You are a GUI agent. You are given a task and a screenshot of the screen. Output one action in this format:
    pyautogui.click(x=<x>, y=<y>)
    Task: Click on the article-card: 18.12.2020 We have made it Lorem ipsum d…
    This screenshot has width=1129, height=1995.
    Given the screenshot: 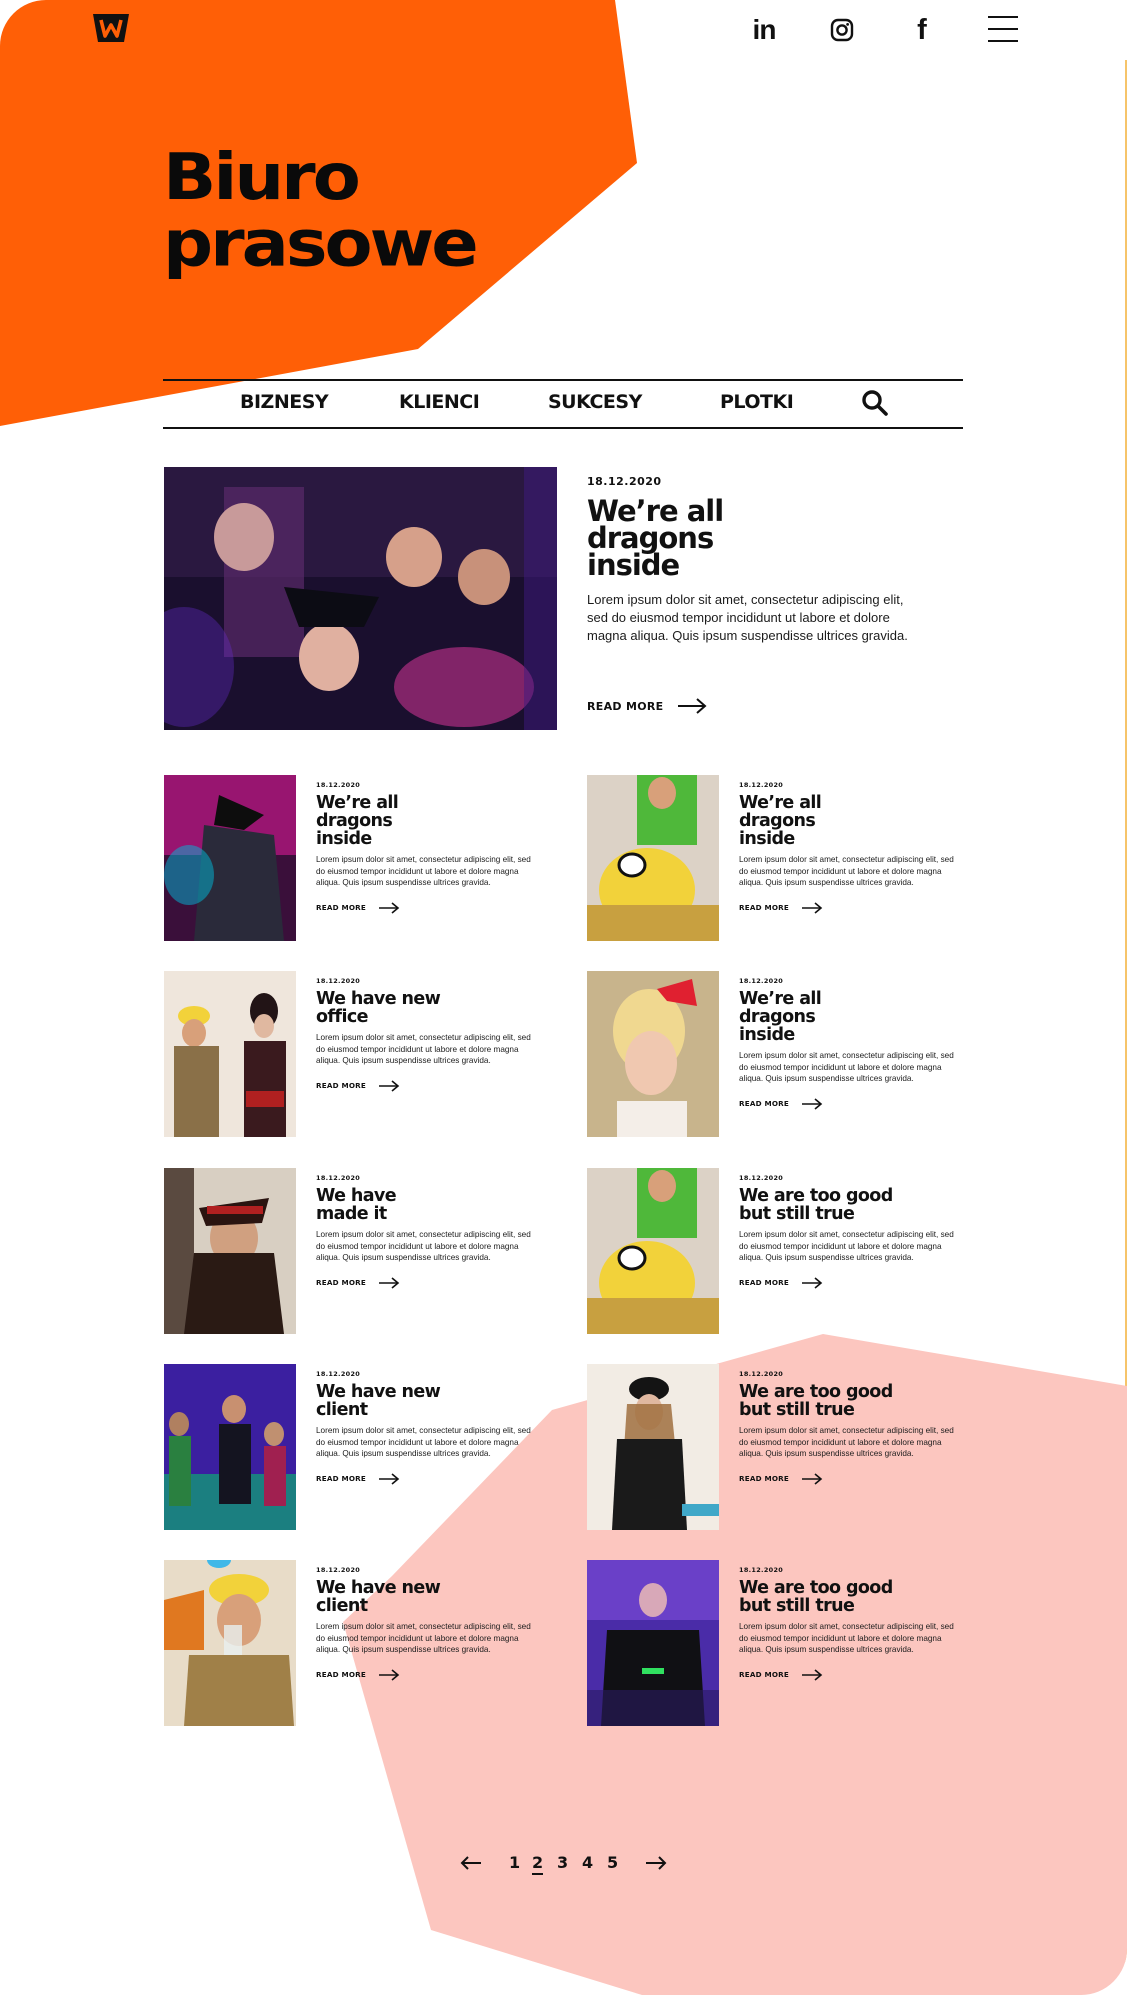 What is the action you would take?
    pyautogui.click(x=364, y=1251)
    